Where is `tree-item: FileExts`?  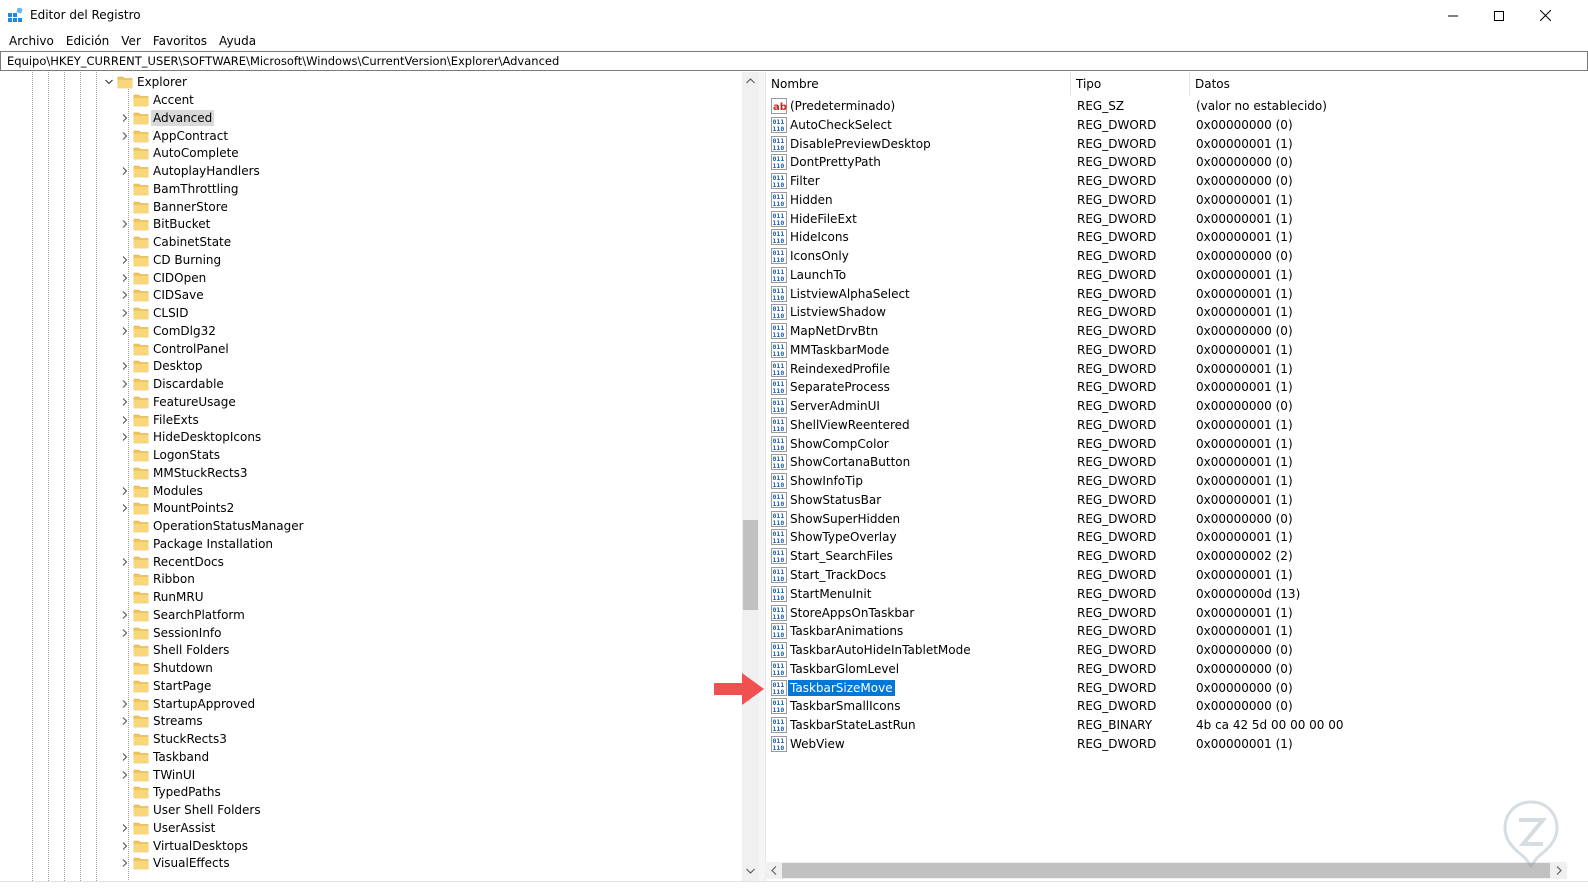
tree-item: FileExts is located at coordinates (371, 420).